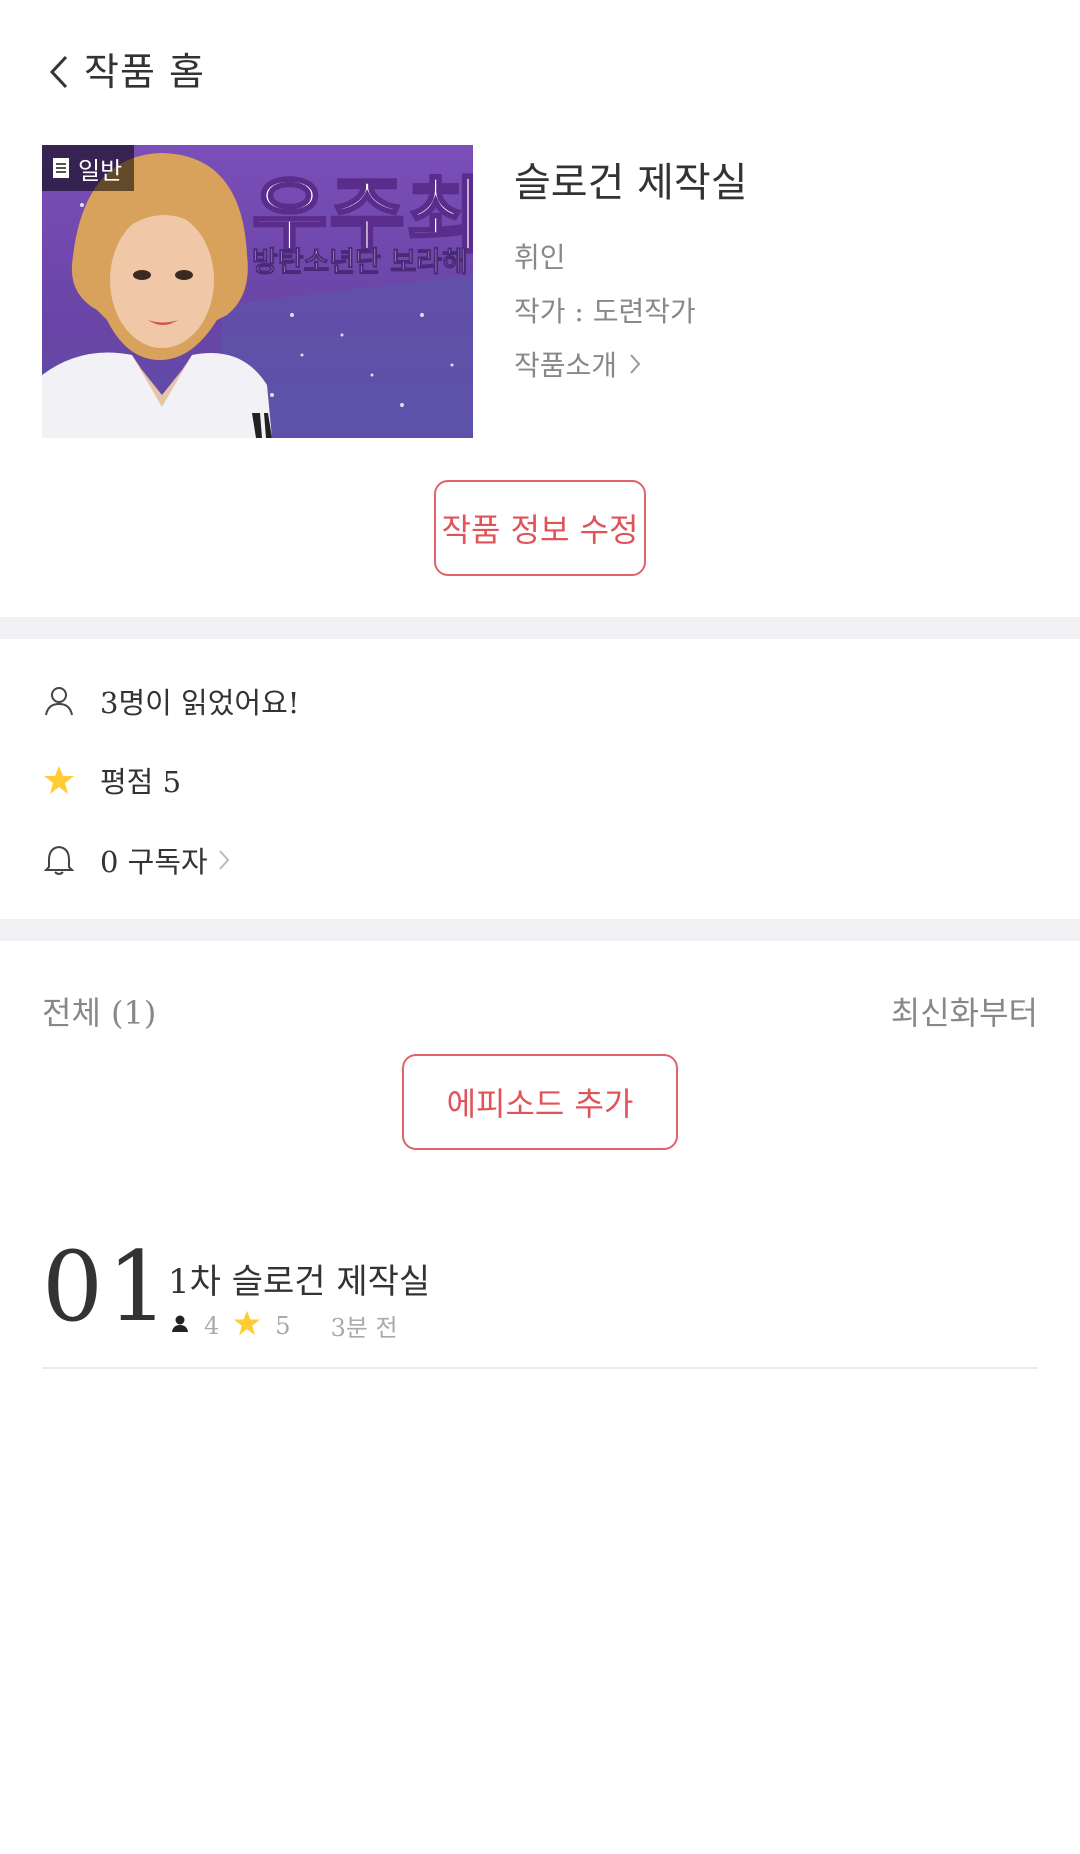 The height and width of the screenshot is (1854, 1080). What do you see at coordinates (107, 1287) in the screenshot?
I see `episode-number: 01` at bounding box center [107, 1287].